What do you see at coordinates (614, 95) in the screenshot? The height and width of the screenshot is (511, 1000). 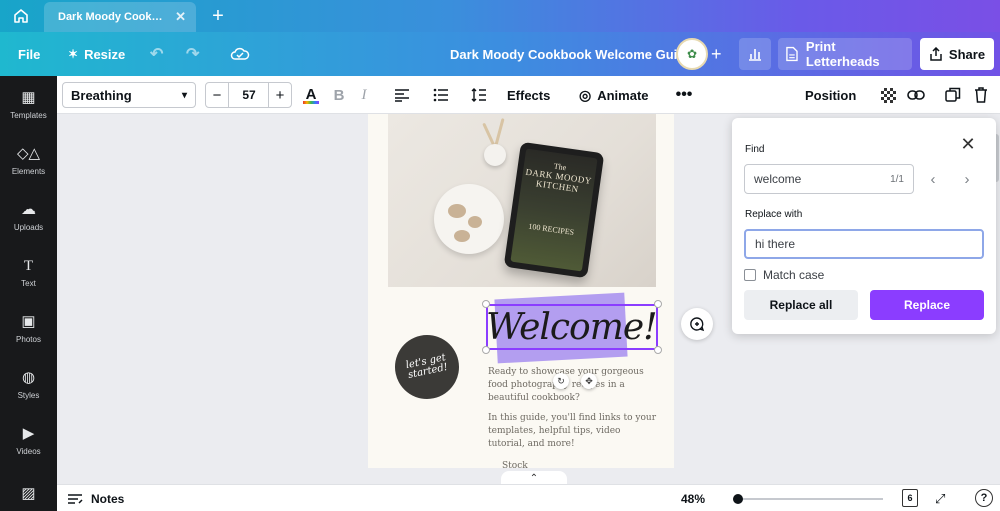 I see `animate-button: ◎ Animate` at bounding box center [614, 95].